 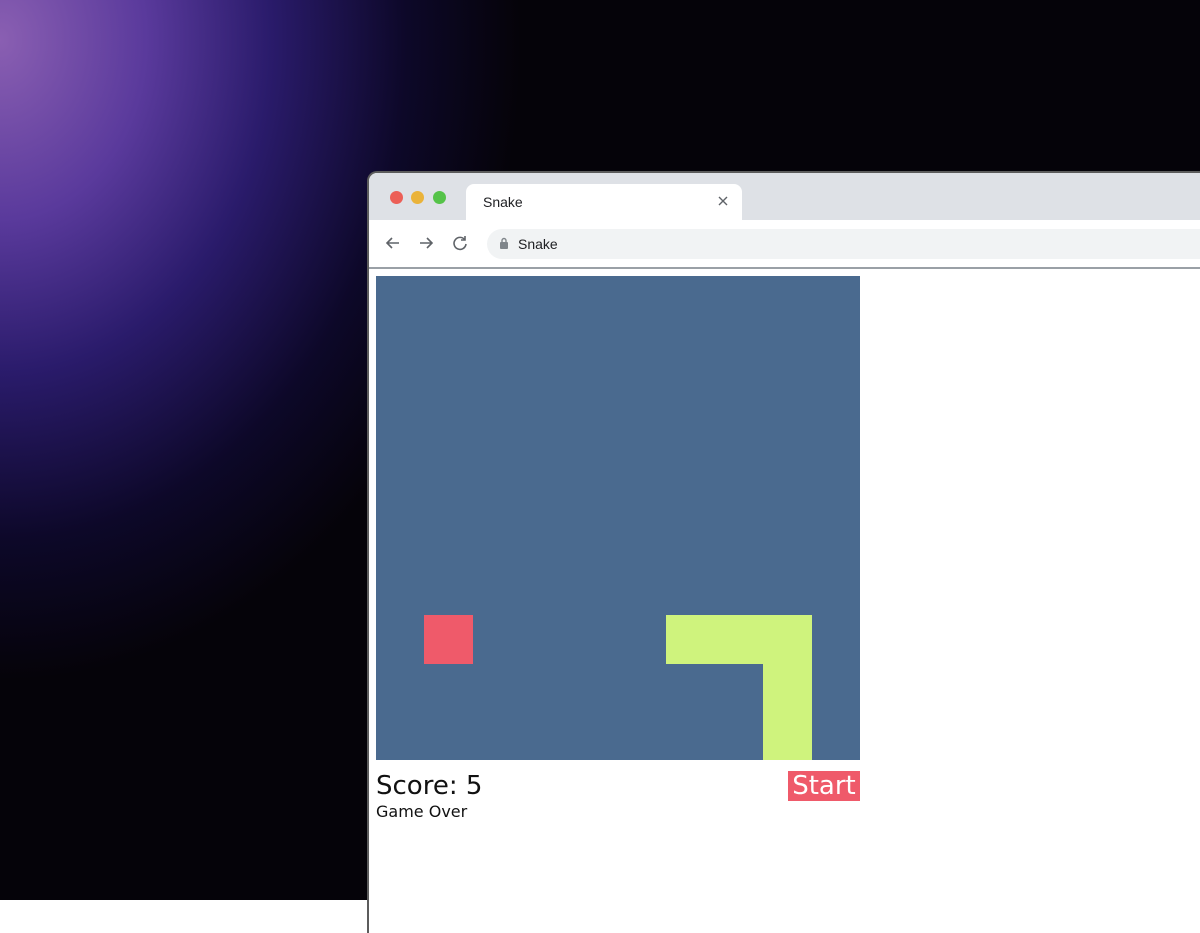 I want to click on browser-toolbar: Snake, so click(x=784, y=244).